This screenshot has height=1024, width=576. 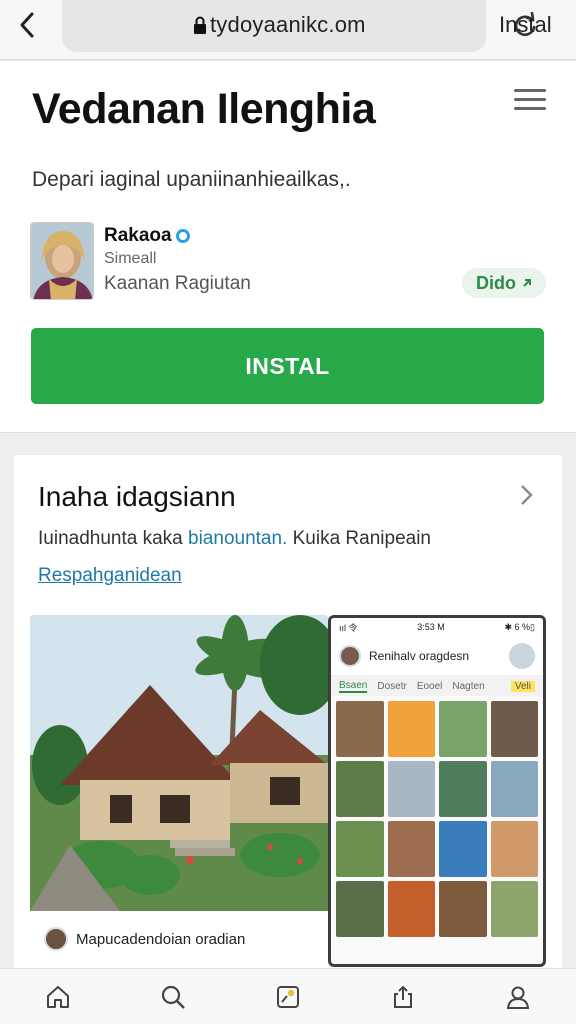 What do you see at coordinates (287, 366) in the screenshot?
I see `install-button: INSTAL` at bounding box center [287, 366].